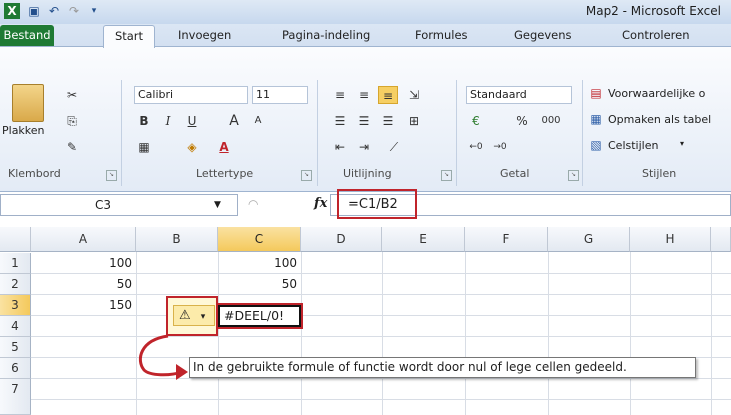 Image resolution: width=731 pixels, height=415 pixels. What do you see at coordinates (12, 11) in the screenshot?
I see `excel-logo-icon: X` at bounding box center [12, 11].